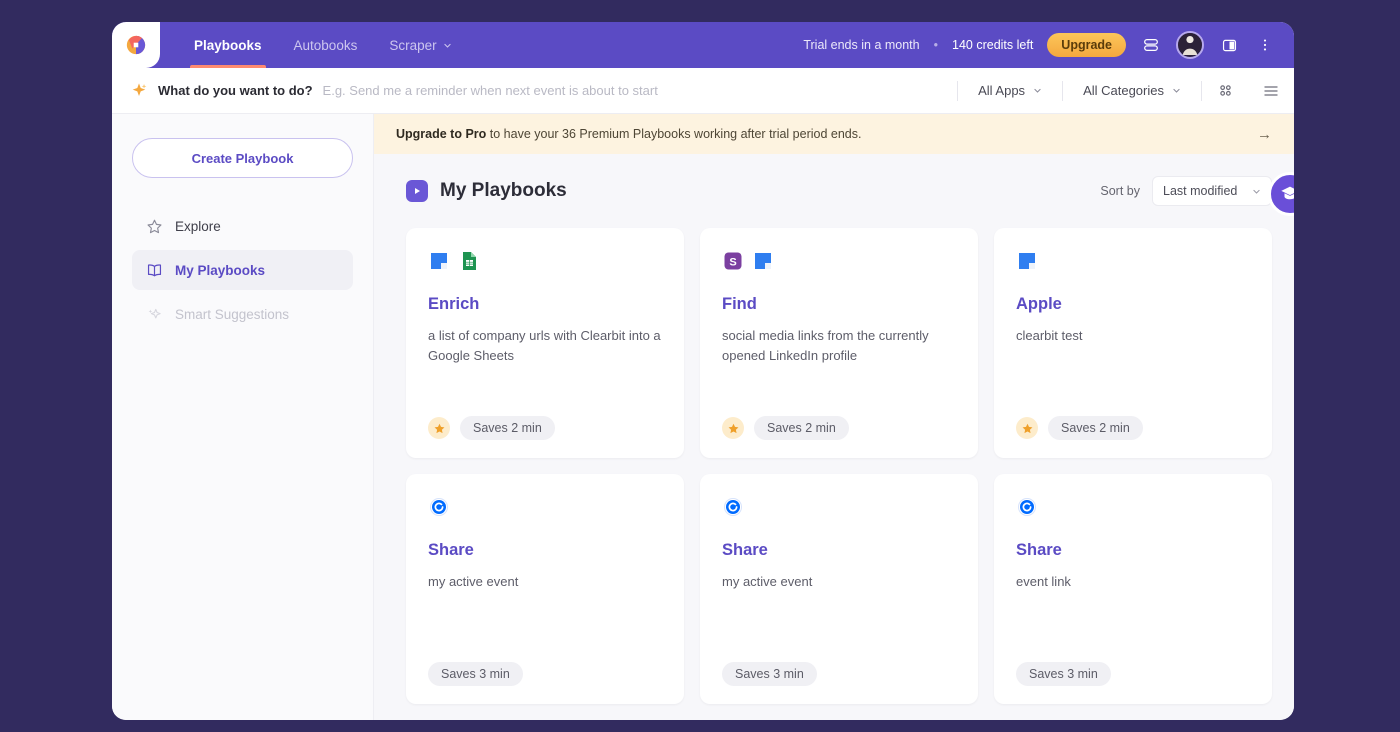 This screenshot has height=732, width=1400. Describe the element at coordinates (503, 190) in the screenshot. I see `page-title: My Playbooks` at that location.